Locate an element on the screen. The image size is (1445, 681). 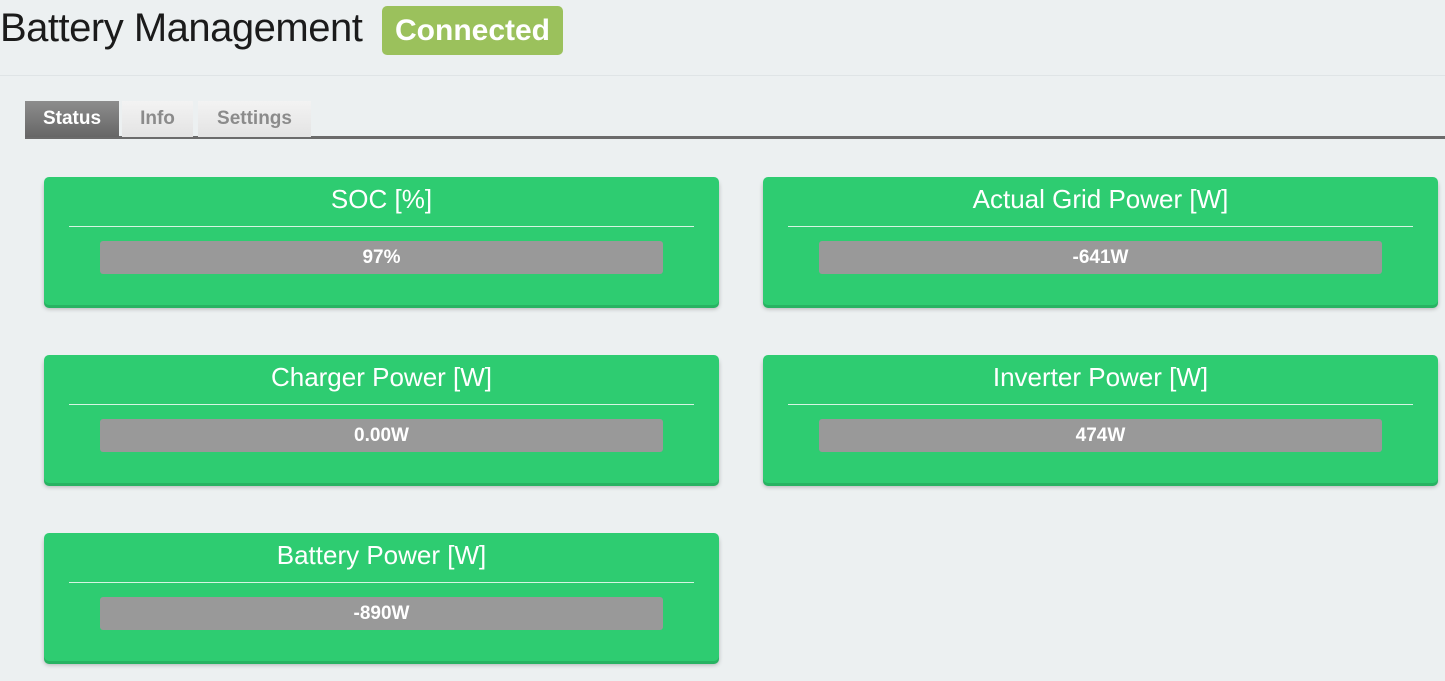
soc-card-title: SOC [%] is located at coordinates (381, 199).